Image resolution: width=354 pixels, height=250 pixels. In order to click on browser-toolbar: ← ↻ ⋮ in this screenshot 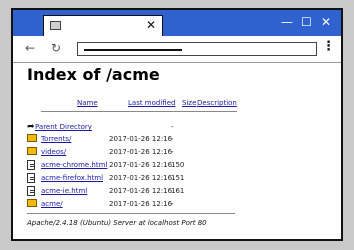, I will do `click(177, 49)`.